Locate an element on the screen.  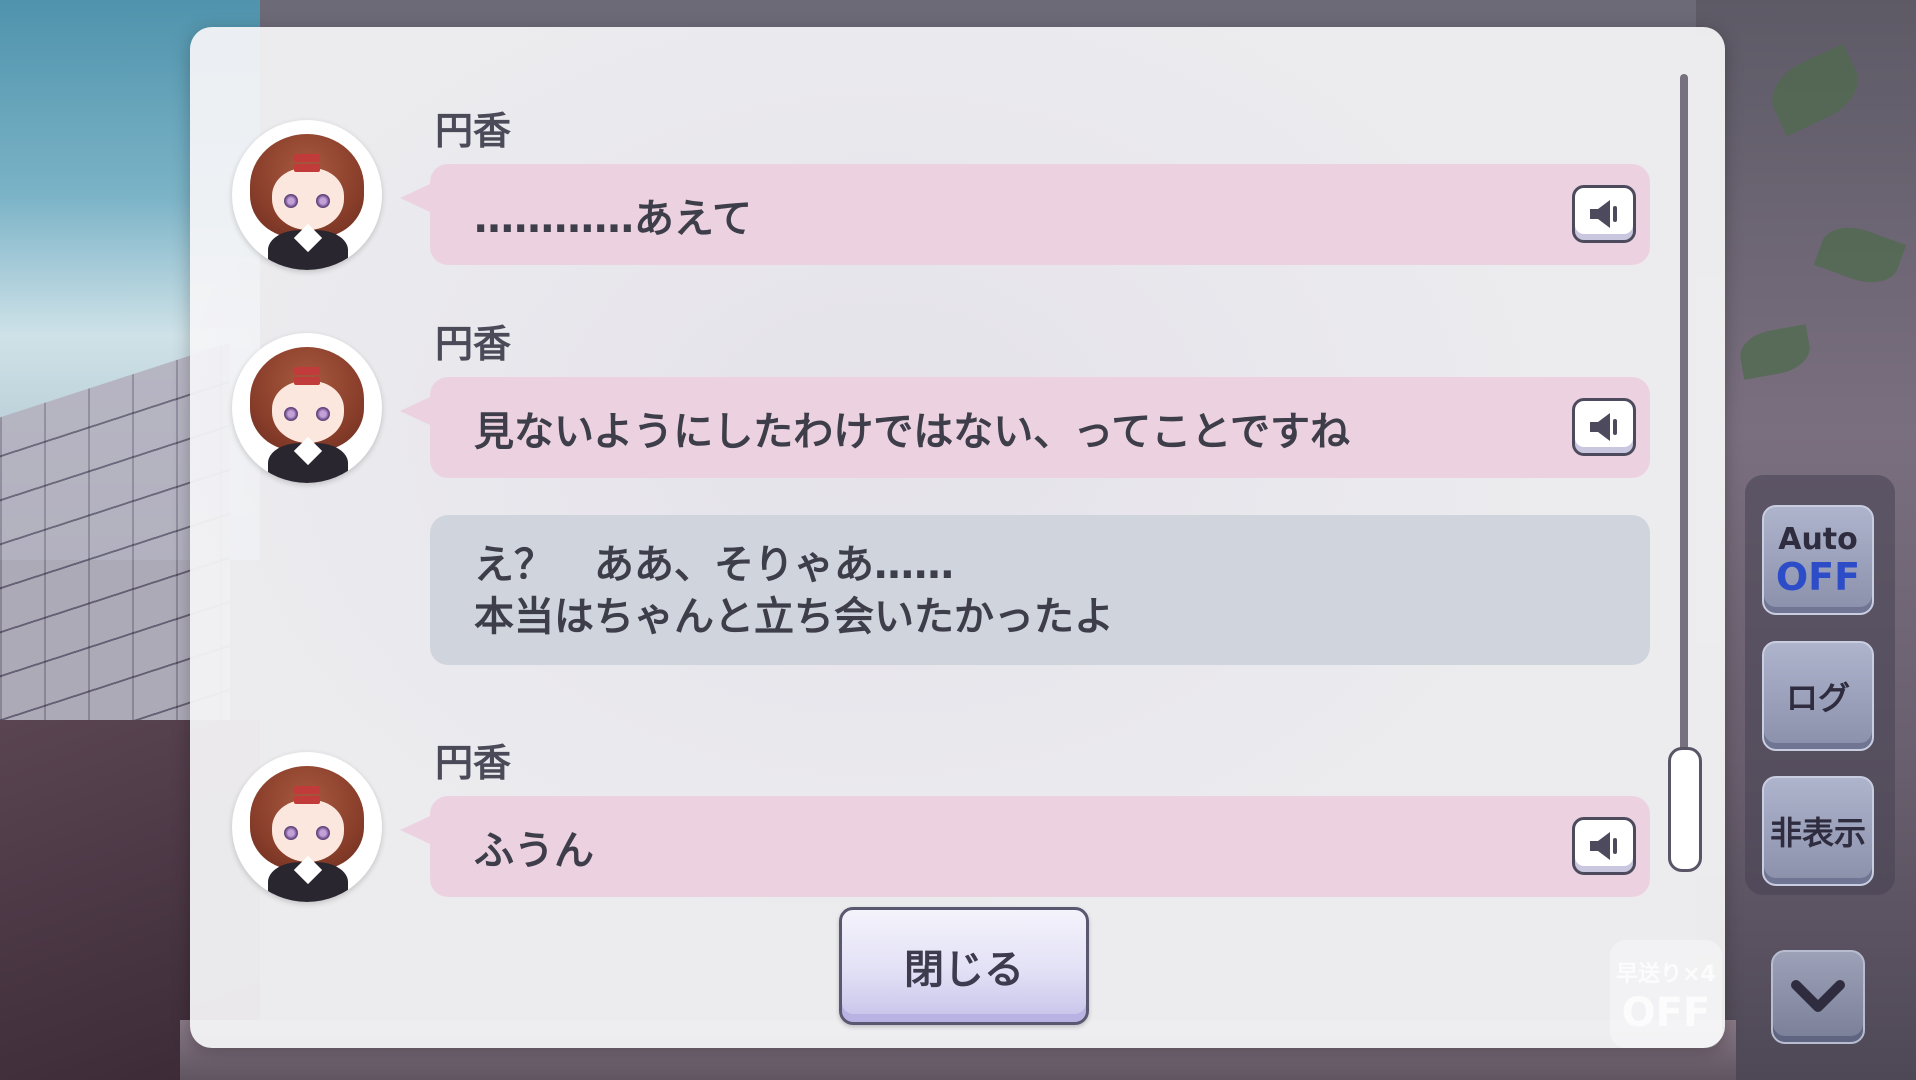
hide-ui-button: 非表示 is located at coordinates (1818, 831).